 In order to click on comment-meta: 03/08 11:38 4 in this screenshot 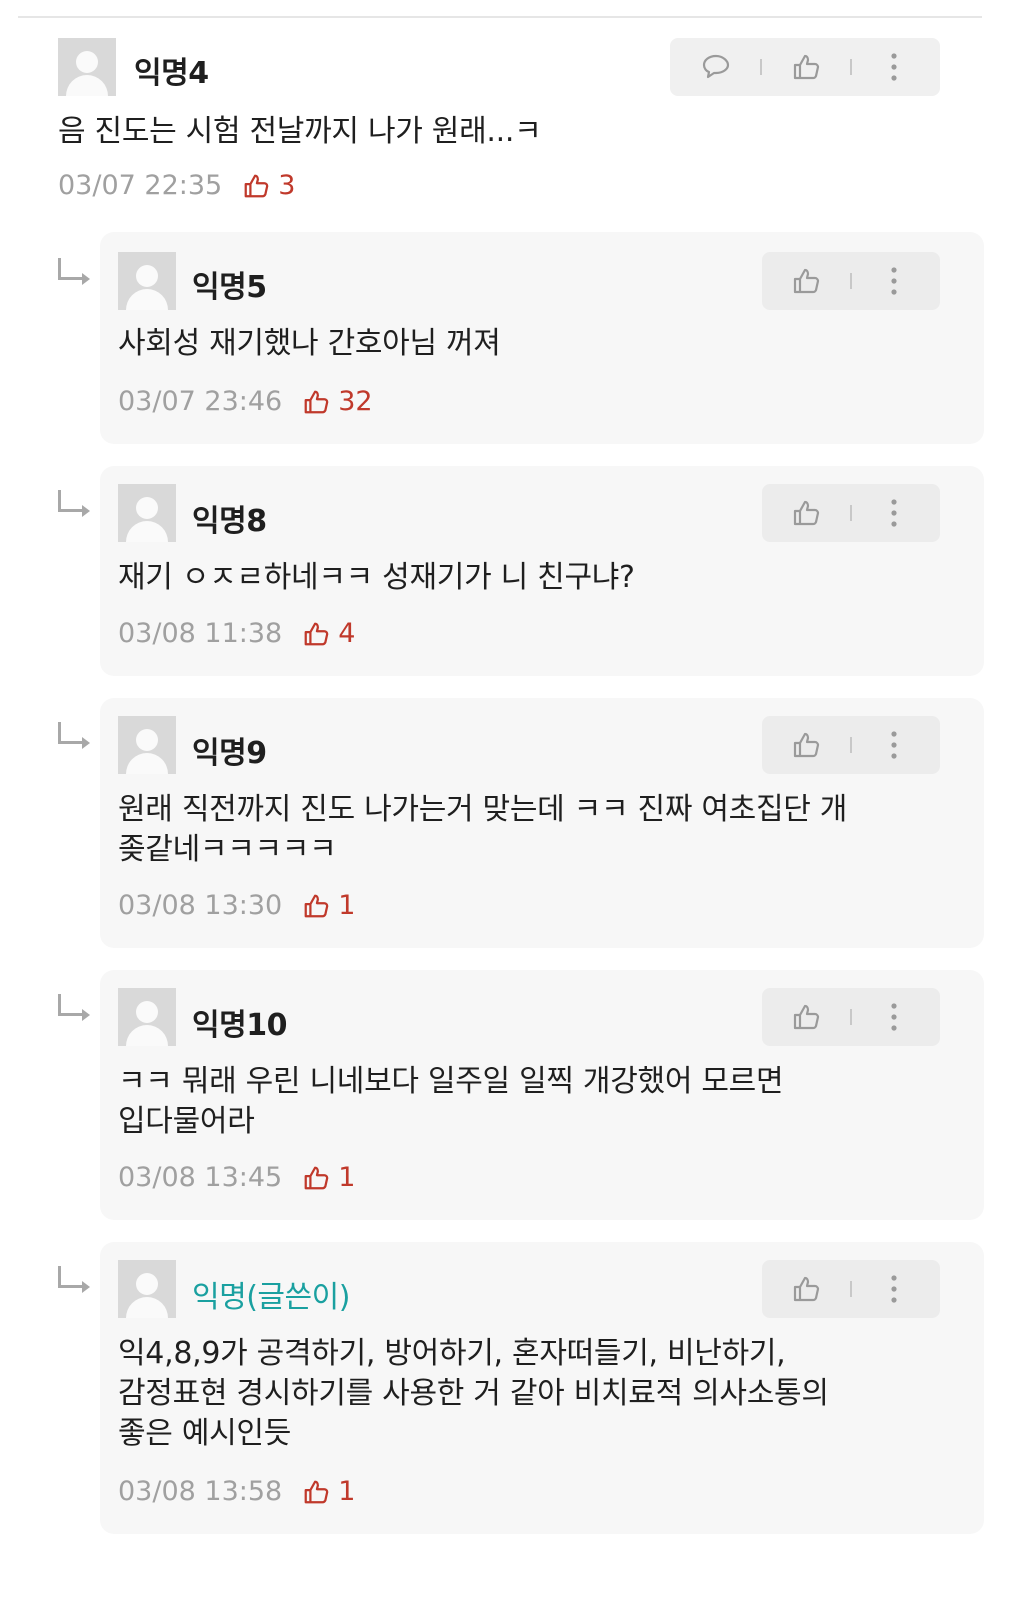, I will do `click(236, 633)`.